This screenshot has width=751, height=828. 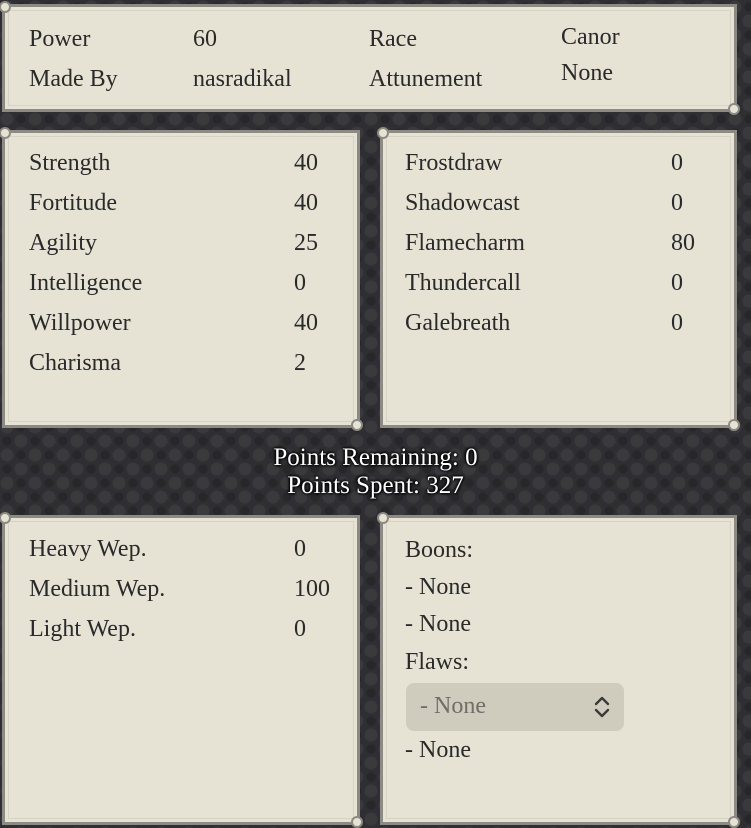 I want to click on attunement-stat-label: Frostdraw, so click(x=454, y=163).